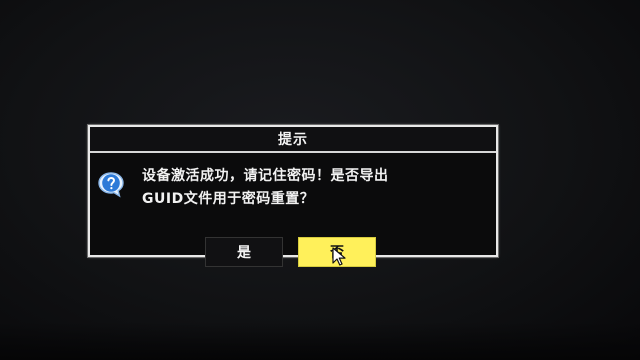 This screenshot has width=640, height=360. Describe the element at coordinates (302, 188) in the screenshot. I see `dialog-message: 设备激活成功，请记住密码！是否导出 GUID文件用于密码重置？` at that location.